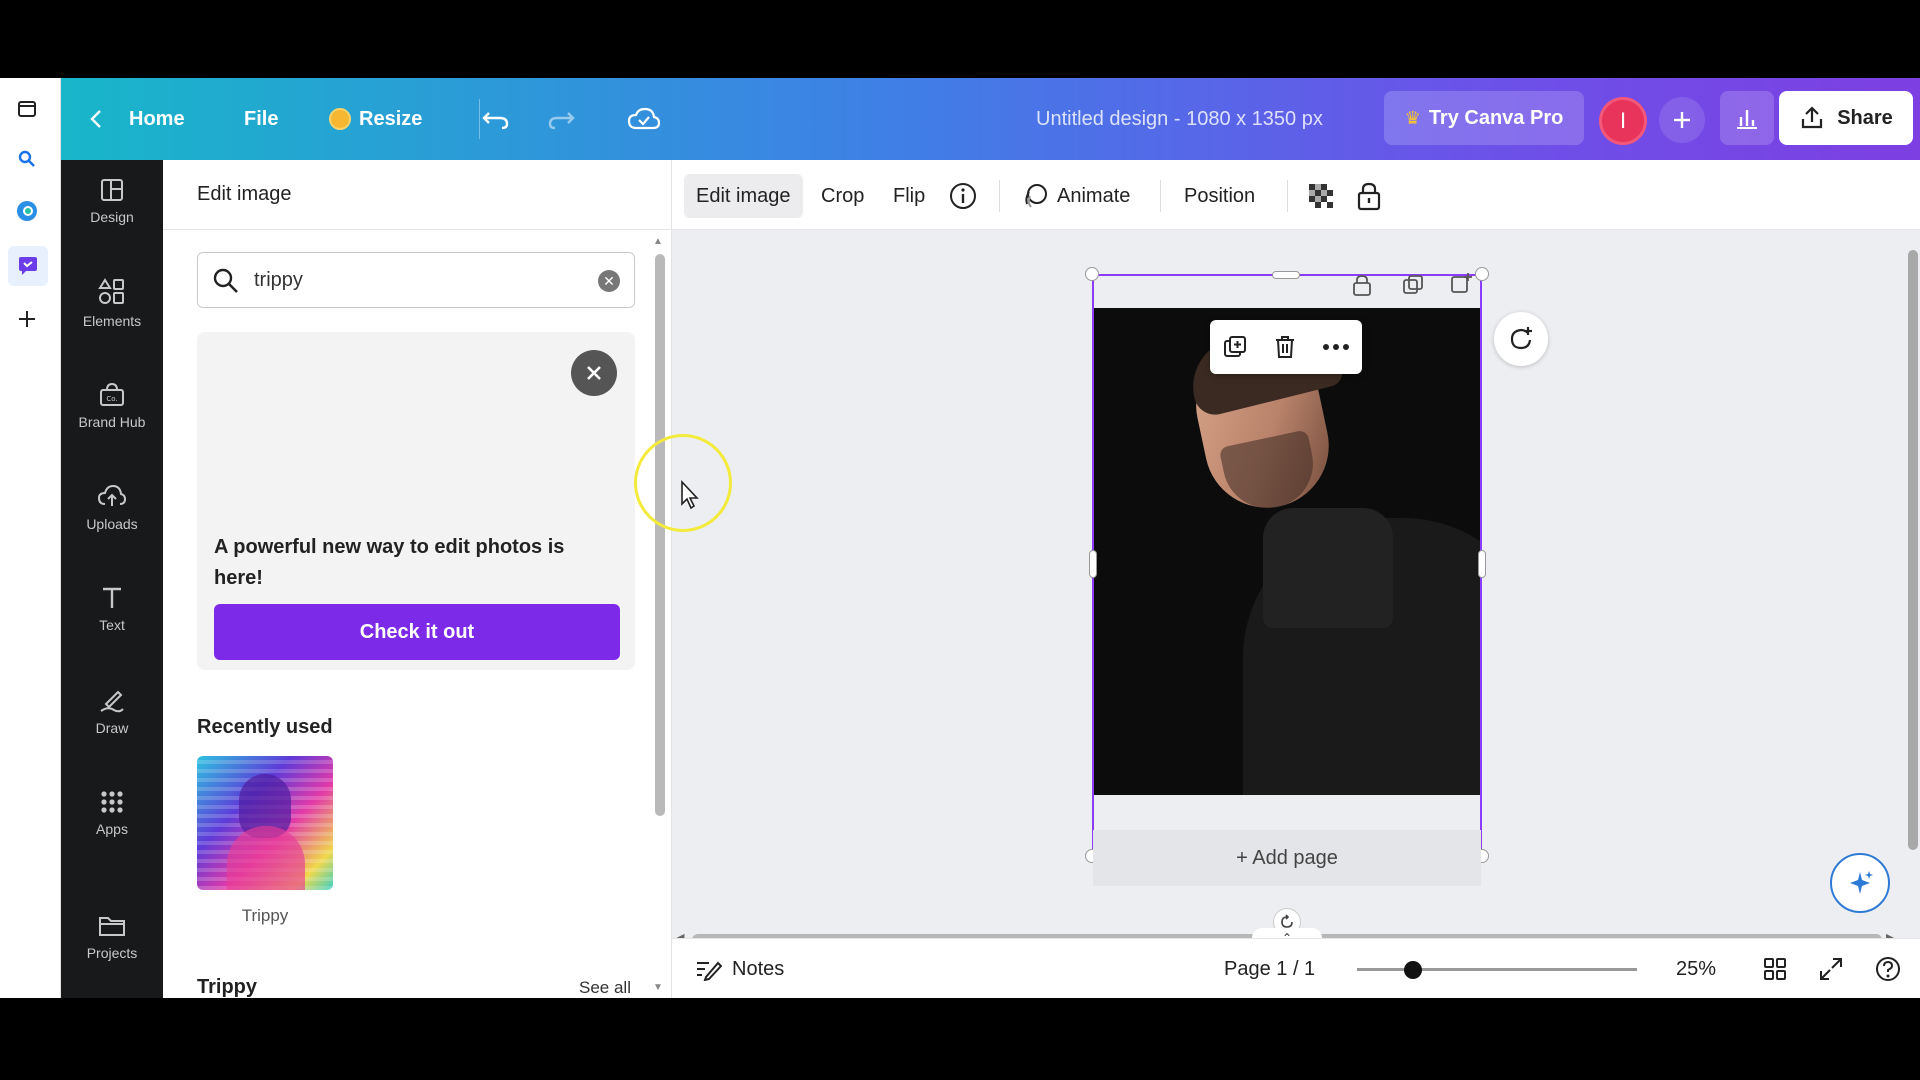 This screenshot has width=1920, height=1080. What do you see at coordinates (1521, 339) in the screenshot?
I see `refresh-suggestion-icon` at bounding box center [1521, 339].